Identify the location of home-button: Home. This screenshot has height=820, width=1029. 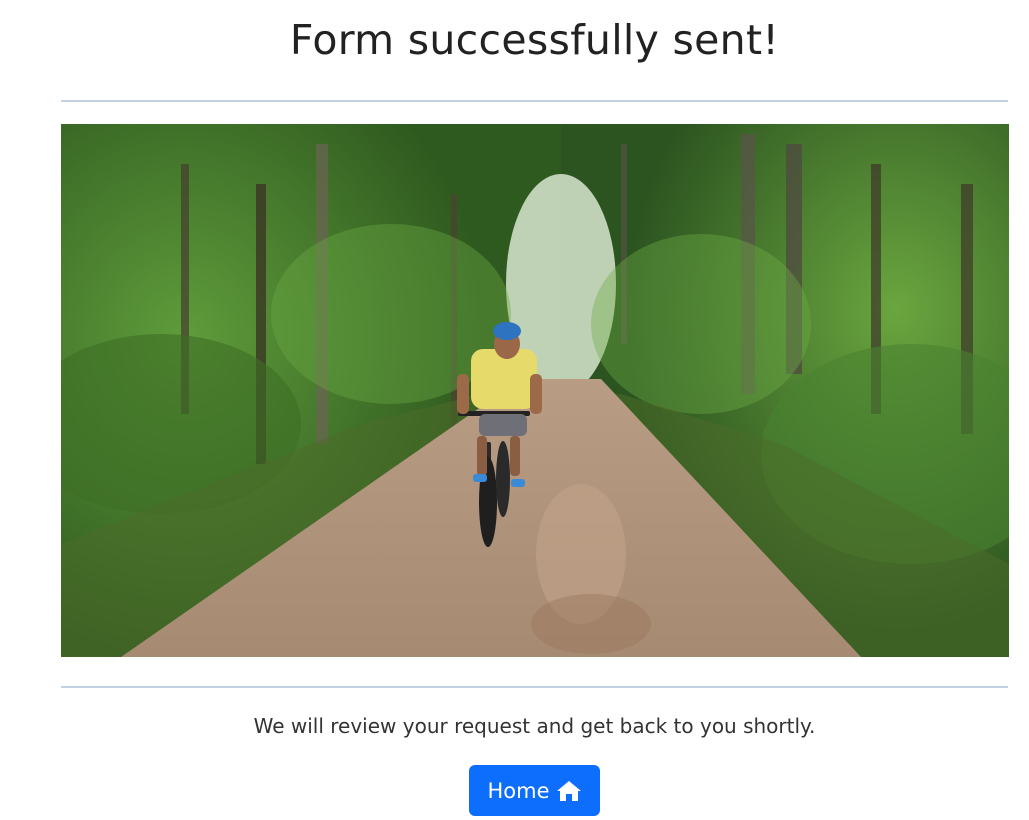
(534, 790).